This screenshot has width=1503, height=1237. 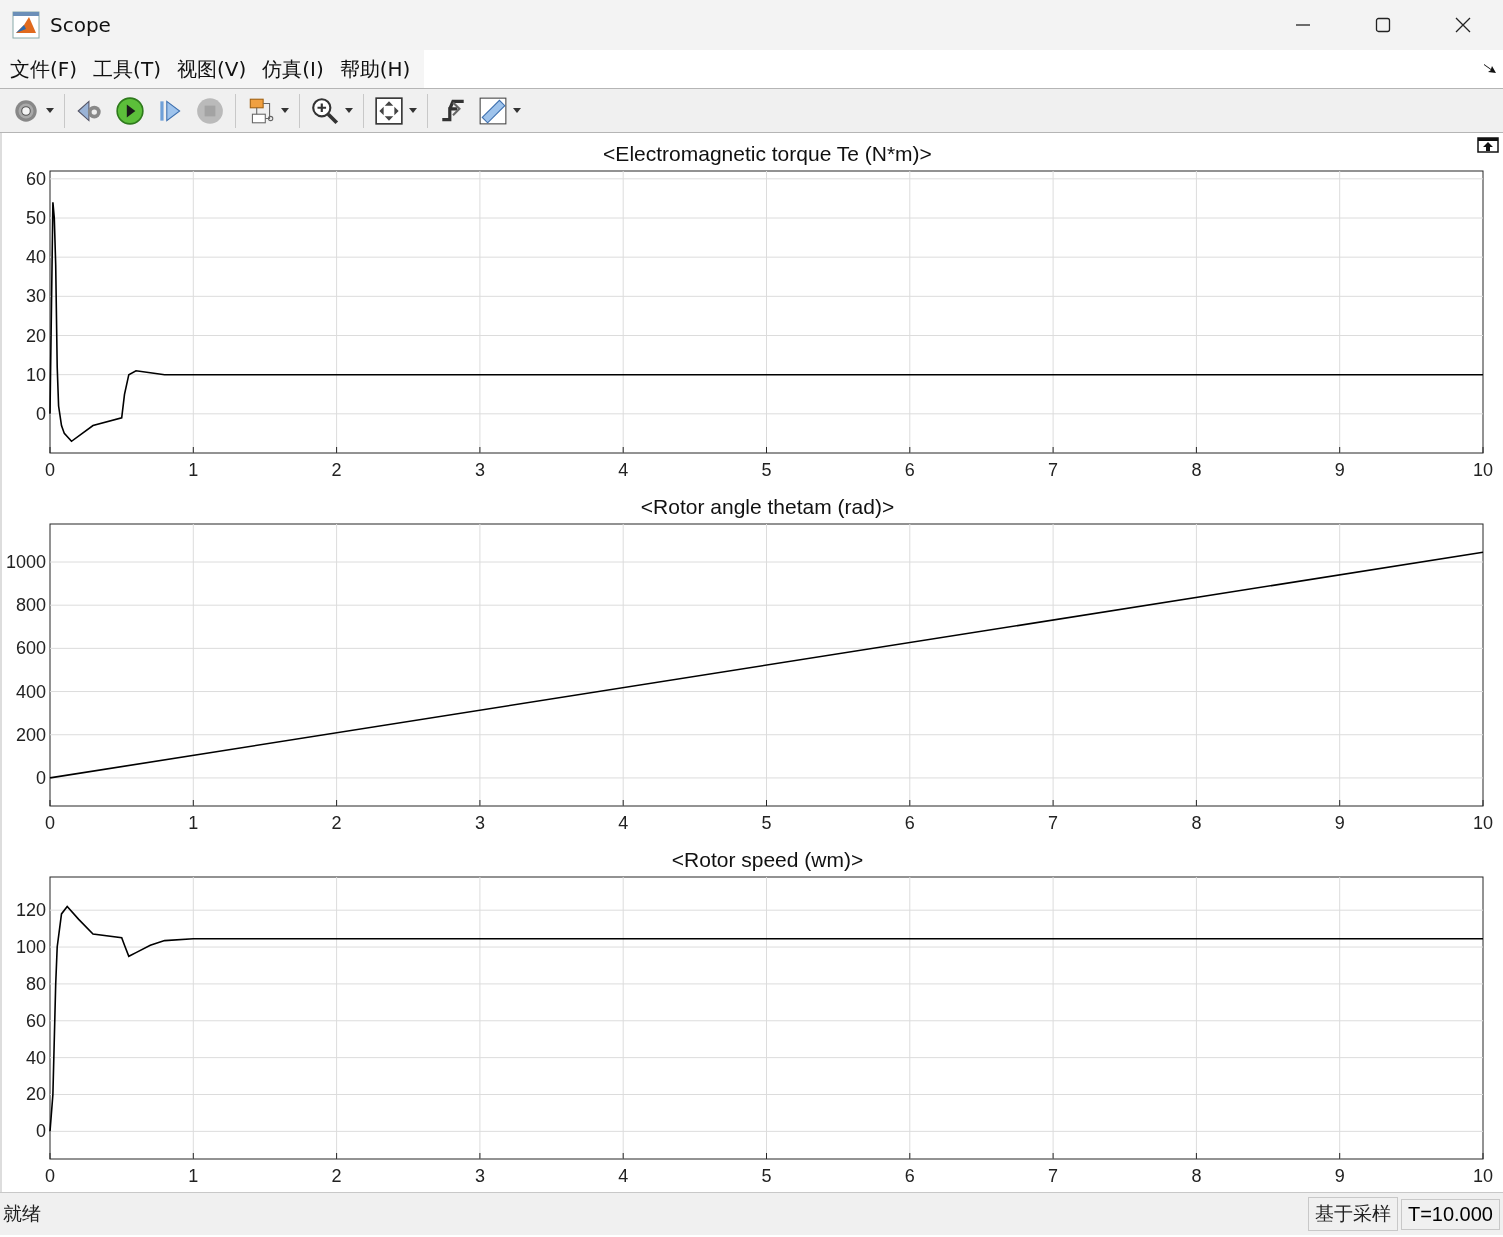 I want to click on tick-label: 120, so click(x=30, y=910).